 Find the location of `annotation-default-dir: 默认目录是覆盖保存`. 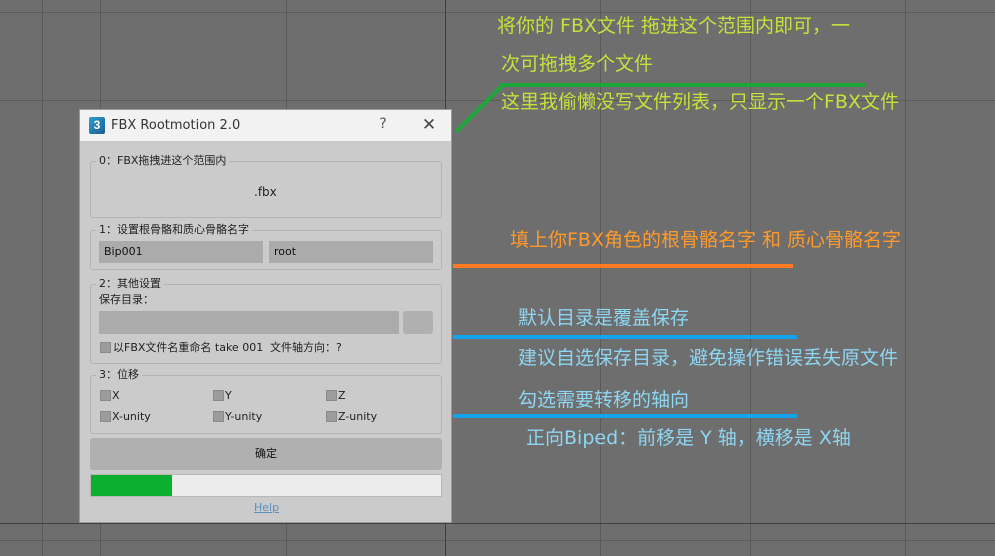

annotation-default-dir: 默认目录是覆盖保存 is located at coordinates (604, 318).